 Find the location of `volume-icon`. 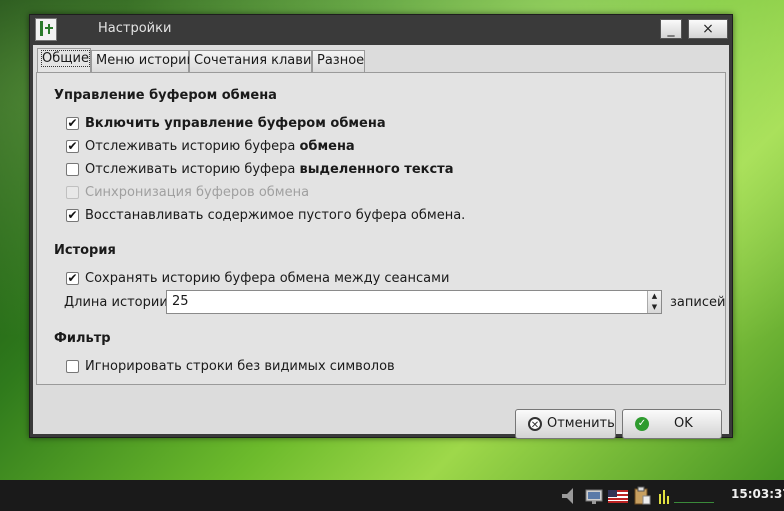

volume-icon is located at coordinates (569, 496).